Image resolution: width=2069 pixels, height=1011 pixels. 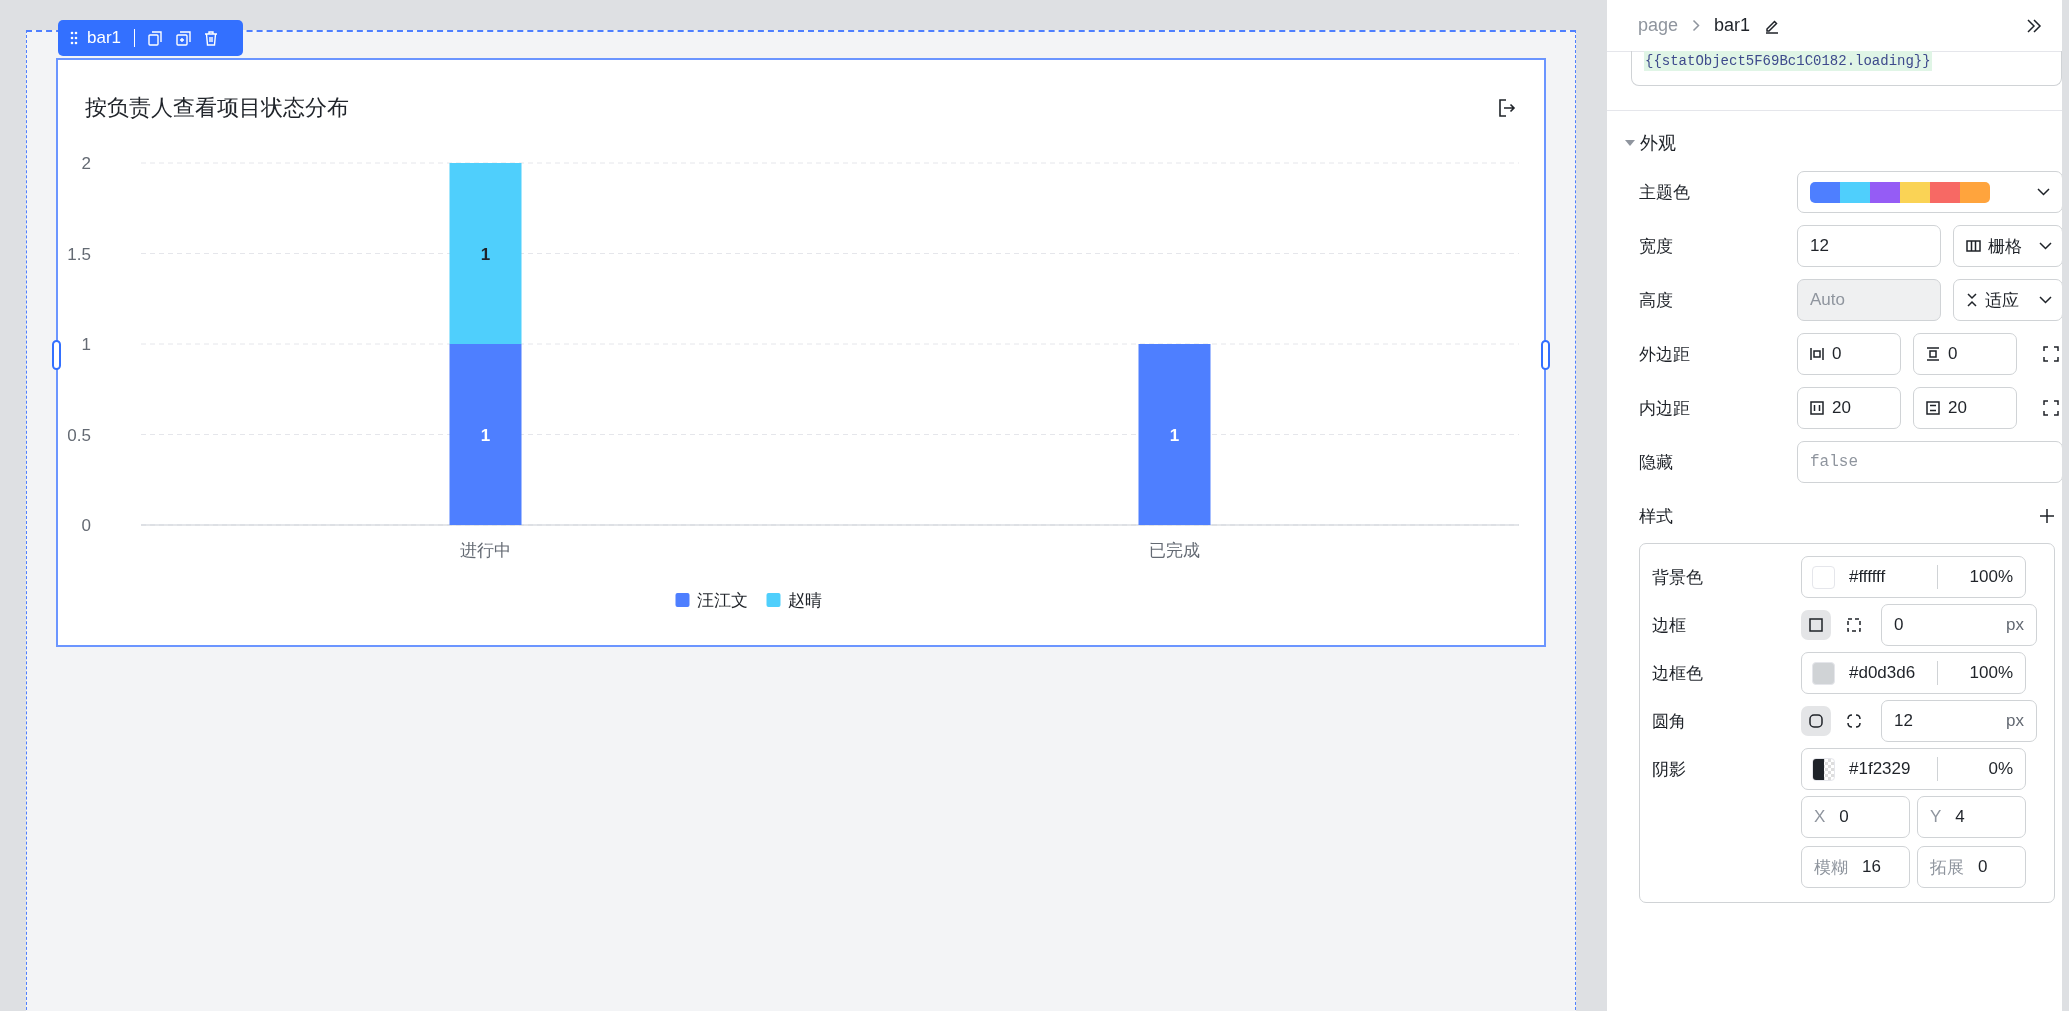 What do you see at coordinates (1788, 61) in the screenshot?
I see `code-expression: {{statObject5F69Bc1C0182.loading}}` at bounding box center [1788, 61].